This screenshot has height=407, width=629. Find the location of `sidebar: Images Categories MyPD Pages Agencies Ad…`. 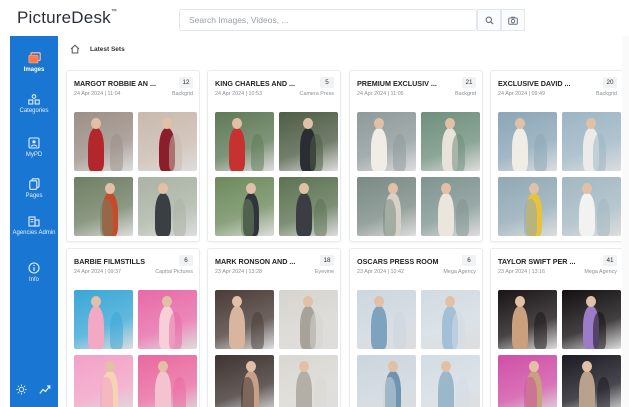

sidebar: Images Categories MyPD Pages Agencies Ad… is located at coordinates (34, 221).